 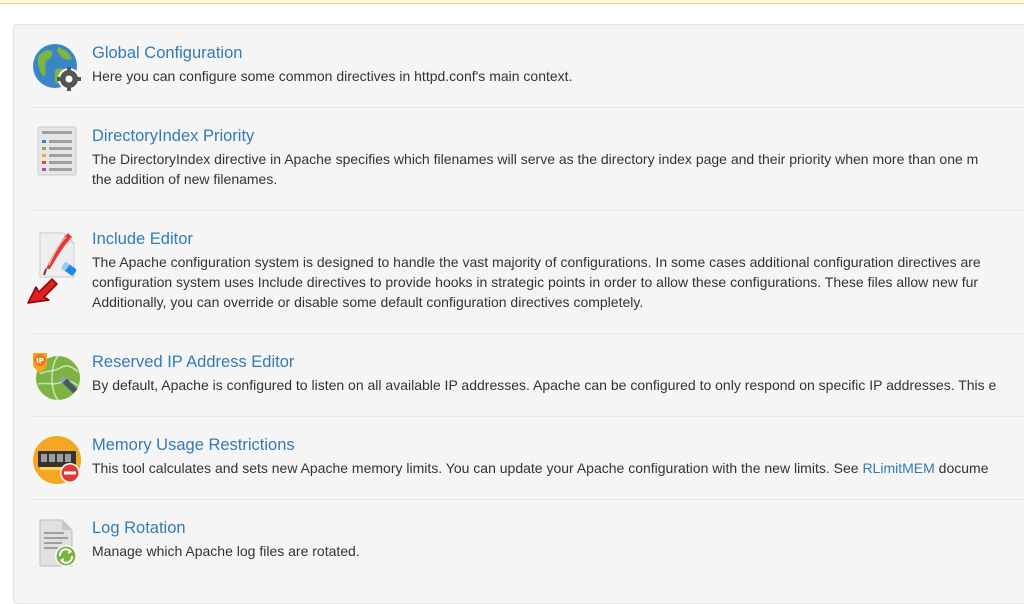 I want to click on list-document-icon, so click(x=57, y=151).